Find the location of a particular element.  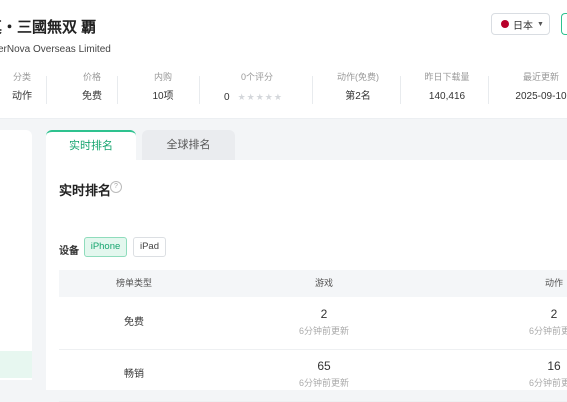

row-type: 免费 is located at coordinates (134, 322).